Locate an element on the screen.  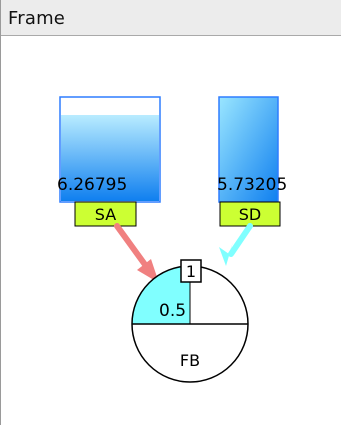
stock-sa-value: 6.26795 is located at coordinates (92, 185).